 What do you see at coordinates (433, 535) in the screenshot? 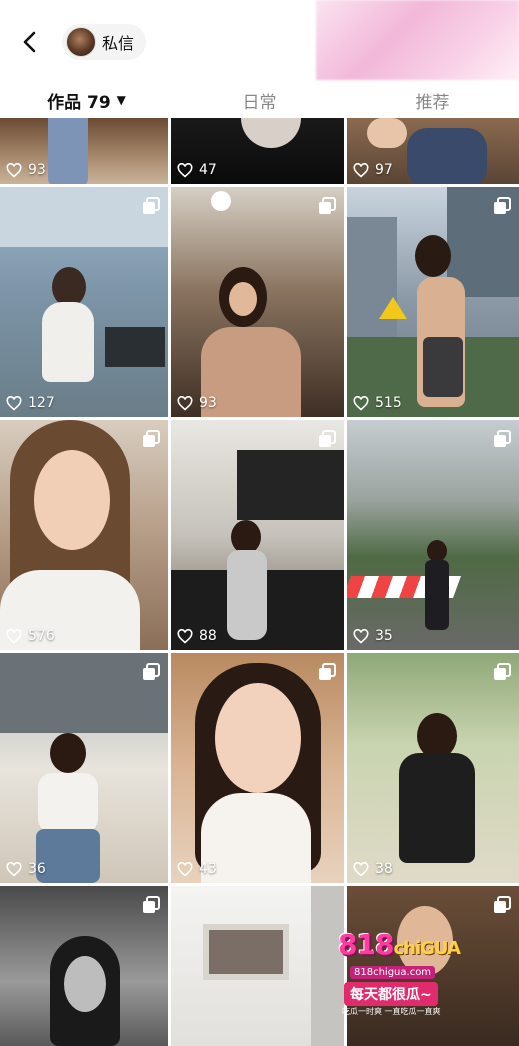
I see `post-tile: 35` at bounding box center [433, 535].